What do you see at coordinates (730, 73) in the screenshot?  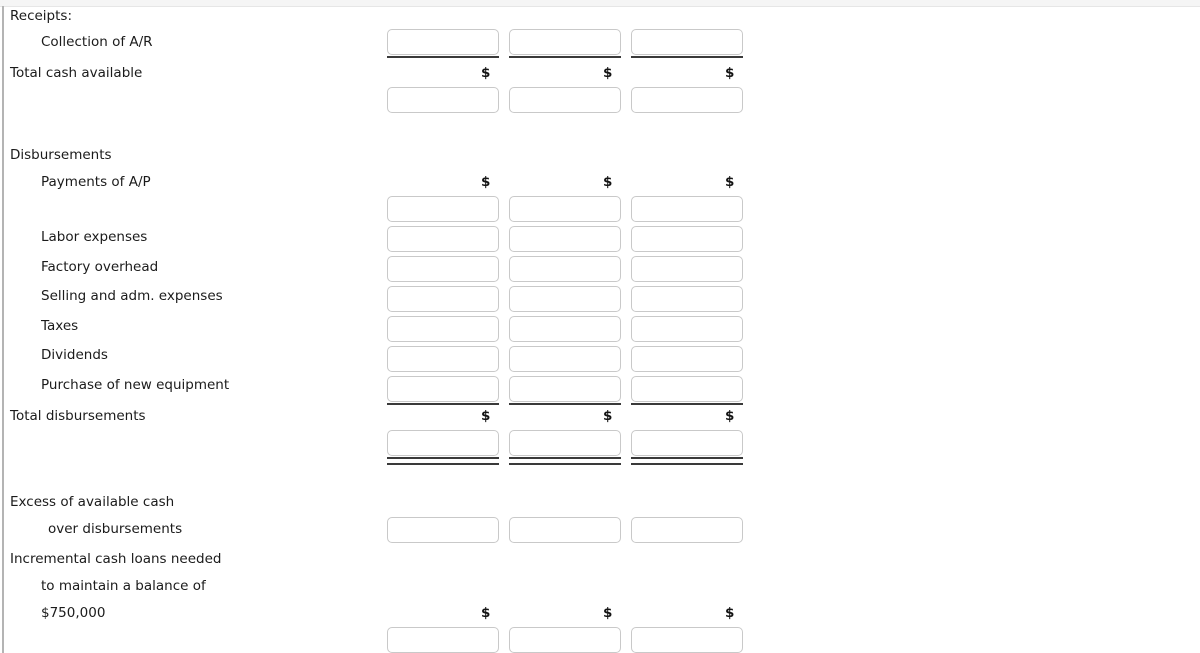 I see `dollar-sign-total-cash-available-col-3: $` at bounding box center [730, 73].